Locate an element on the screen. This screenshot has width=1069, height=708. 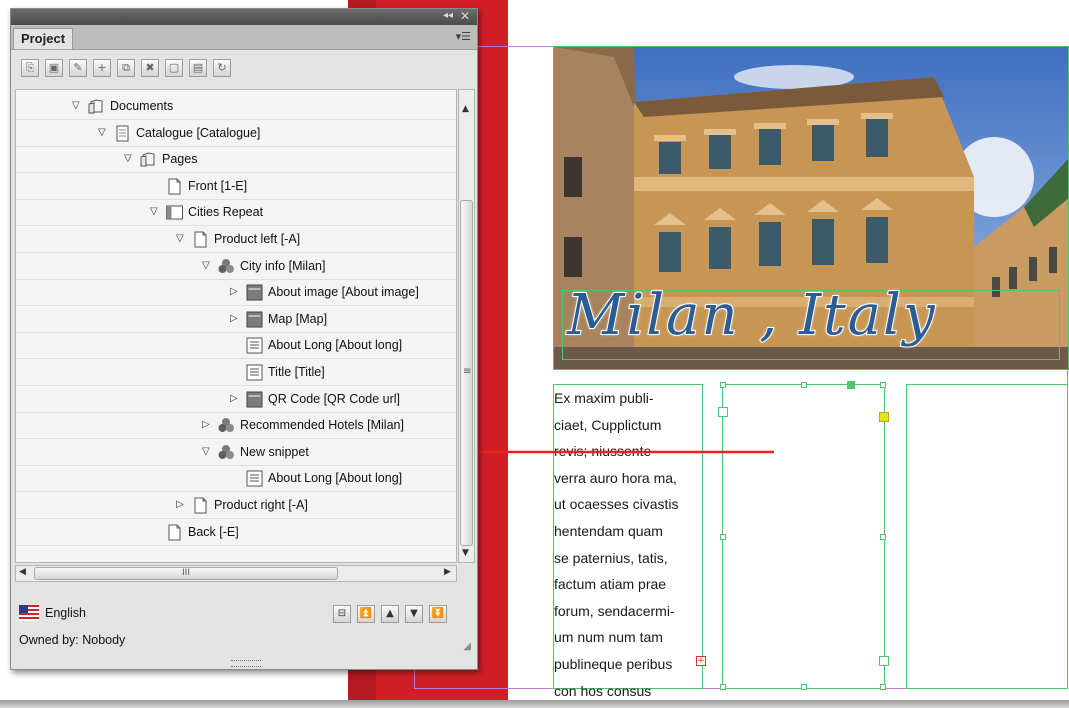
panel-toolbar: ⎘ ▣ ✎ + ⧉ ✖ ▢ ▤ ↻ is located at coordinates (244, 69).